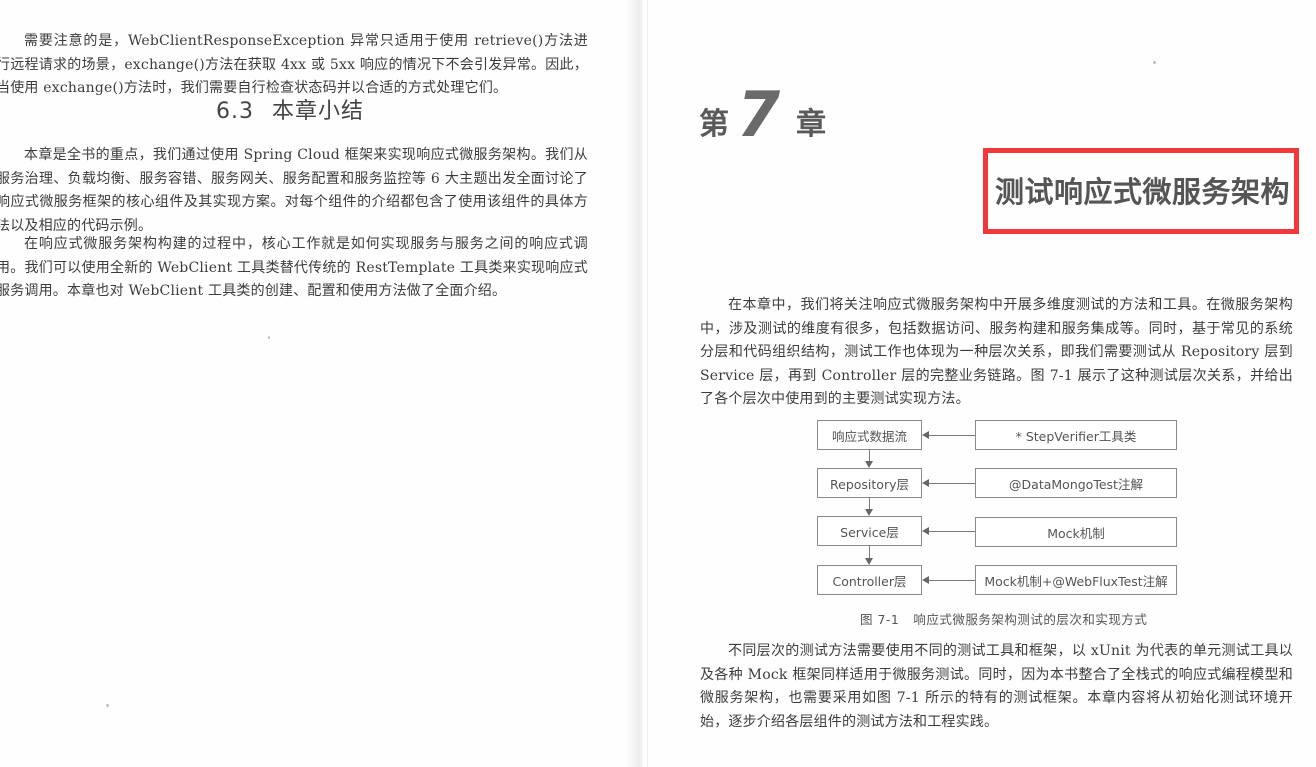  What do you see at coordinates (1076, 435) in the screenshot?
I see `method-box-stepverifier: * StepVerifier工具类` at bounding box center [1076, 435].